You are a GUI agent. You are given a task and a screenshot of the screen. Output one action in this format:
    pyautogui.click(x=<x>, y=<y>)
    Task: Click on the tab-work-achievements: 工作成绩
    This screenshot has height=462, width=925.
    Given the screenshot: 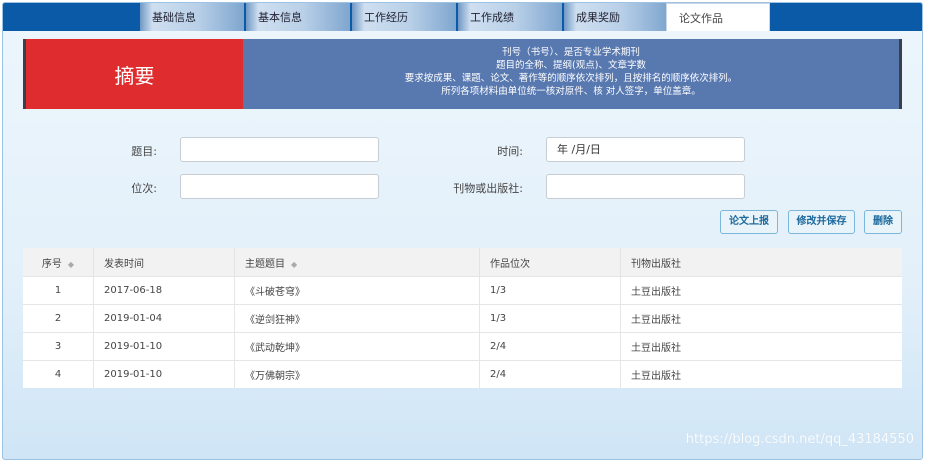 What is the action you would take?
    pyautogui.click(x=510, y=17)
    